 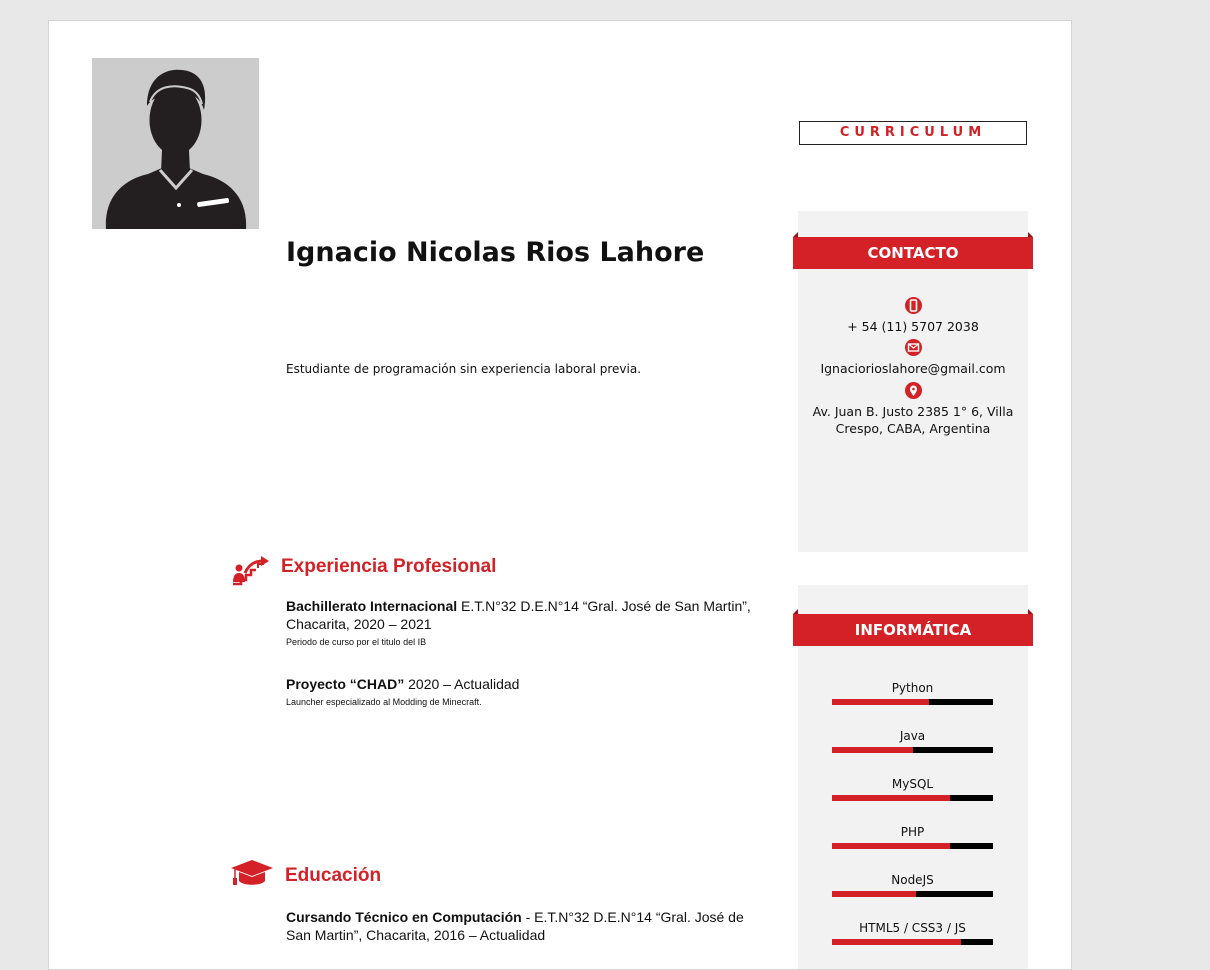 I want to click on skill-item: Java, so click(x=912, y=740).